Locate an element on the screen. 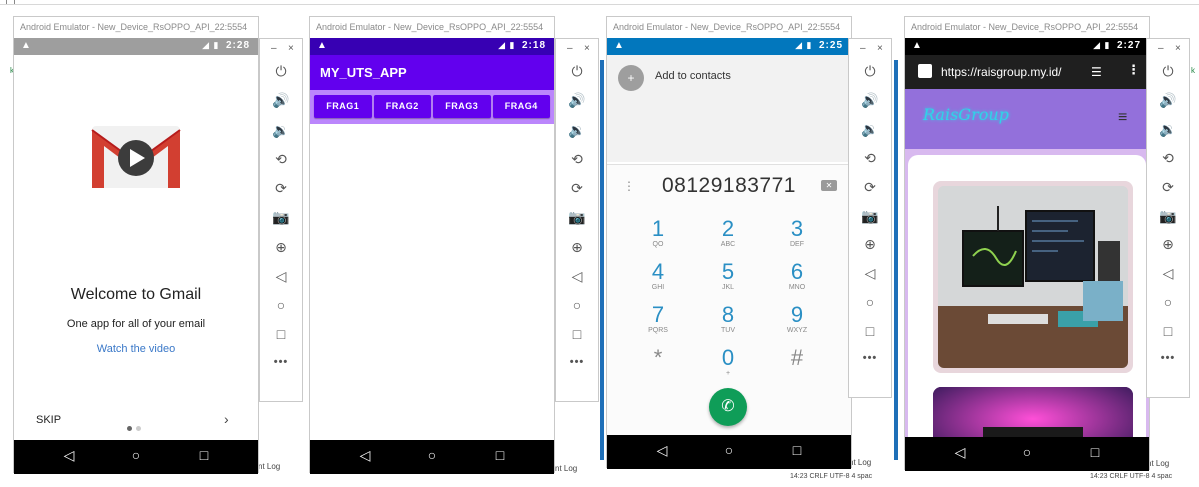 The height and width of the screenshot is (487, 1199). frag4-button: FRAG4 is located at coordinates (521, 106).